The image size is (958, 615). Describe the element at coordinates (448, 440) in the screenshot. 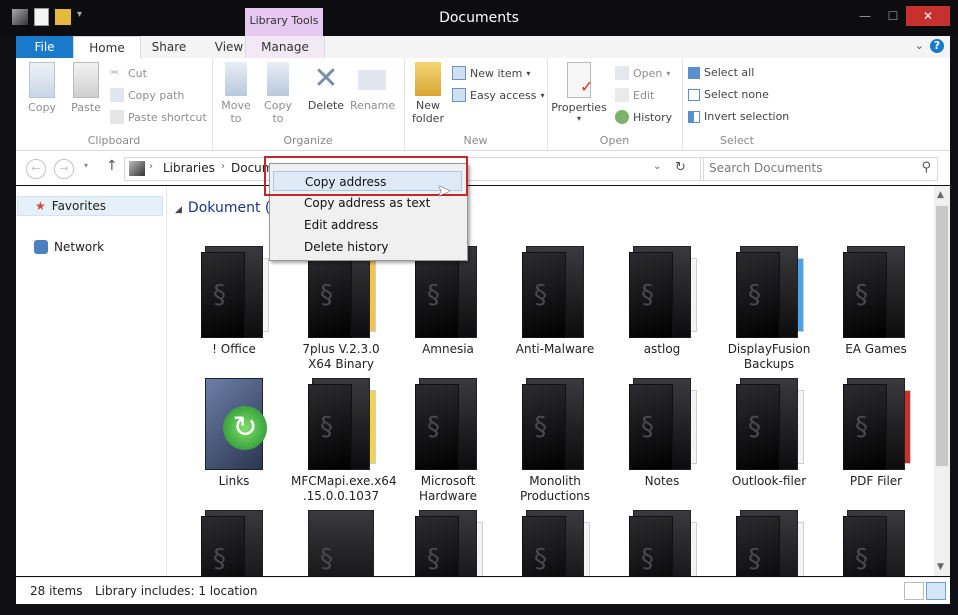

I see `folder-item: § Microsoft Hardware` at that location.